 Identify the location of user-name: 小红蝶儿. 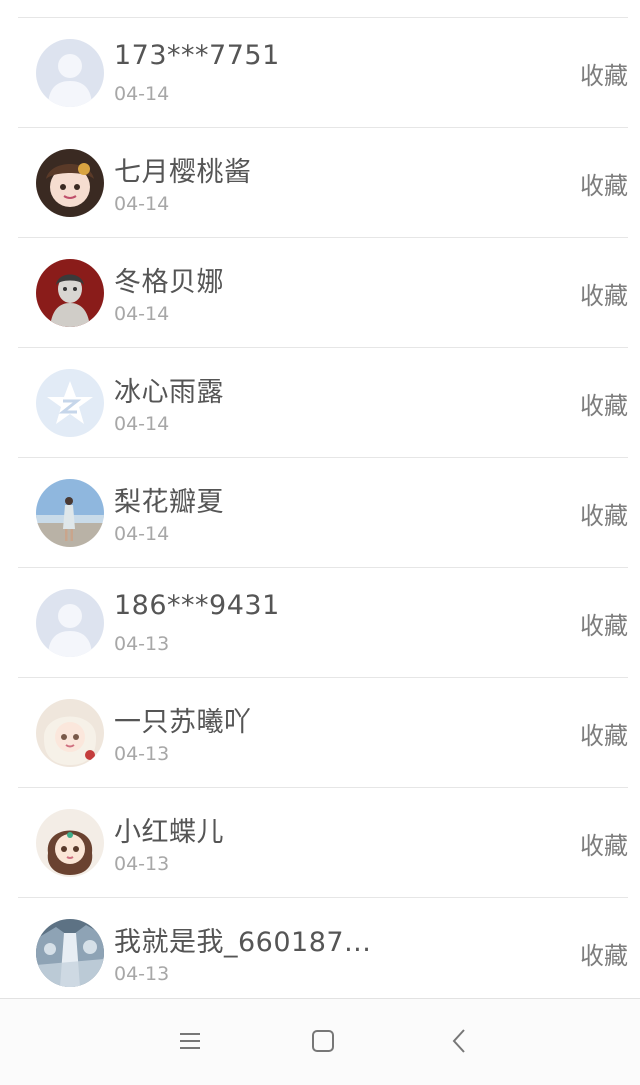
(169, 832).